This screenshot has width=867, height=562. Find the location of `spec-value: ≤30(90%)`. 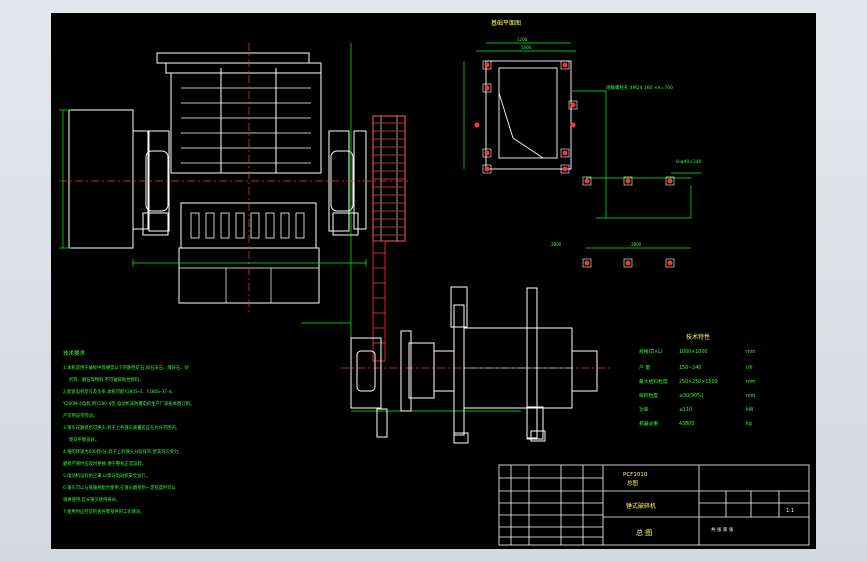

spec-value: ≤30(90%) is located at coordinates (691, 396).